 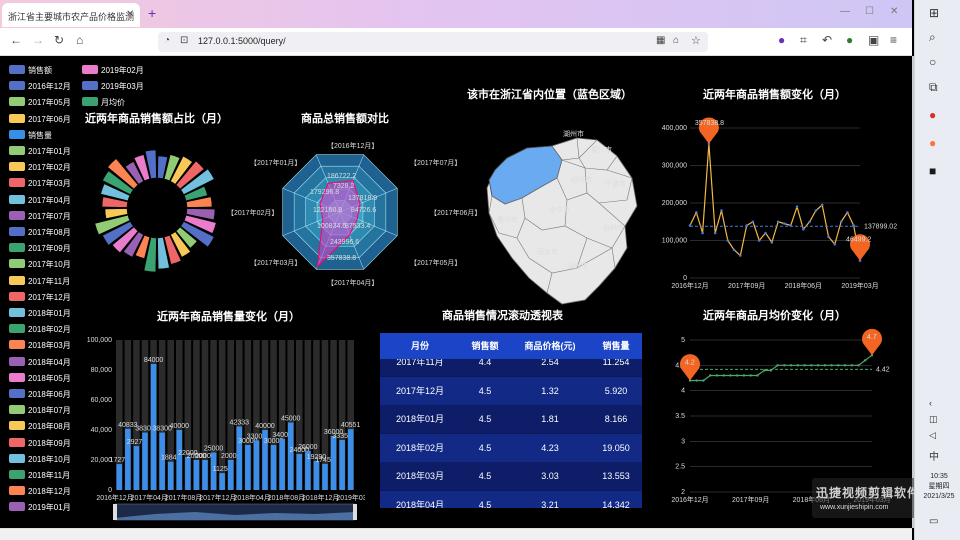 I want to click on sidebar-icon: ▣, so click(x=873, y=40).